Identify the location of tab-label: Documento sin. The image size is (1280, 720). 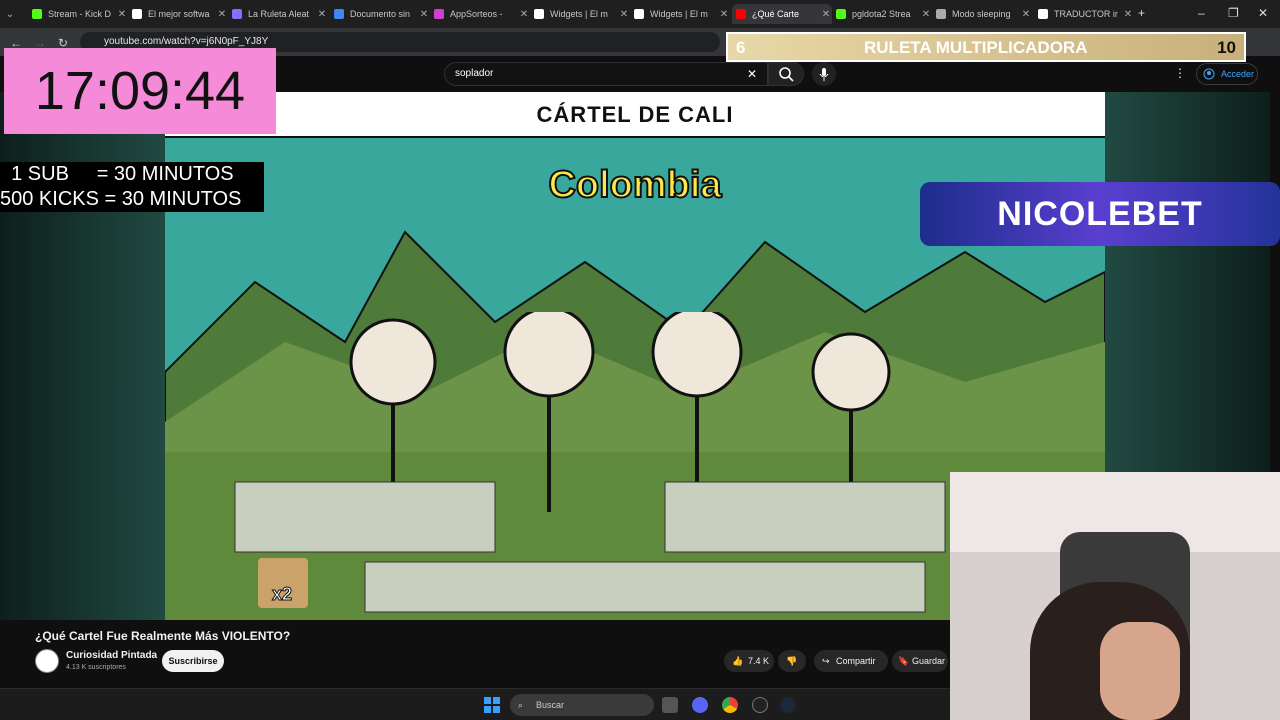
(380, 14).